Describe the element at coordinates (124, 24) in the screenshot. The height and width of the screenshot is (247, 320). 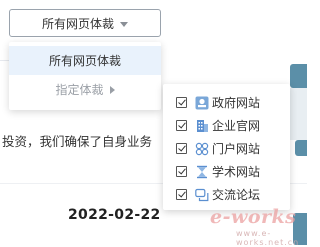
I see `caret-down-icon` at that location.